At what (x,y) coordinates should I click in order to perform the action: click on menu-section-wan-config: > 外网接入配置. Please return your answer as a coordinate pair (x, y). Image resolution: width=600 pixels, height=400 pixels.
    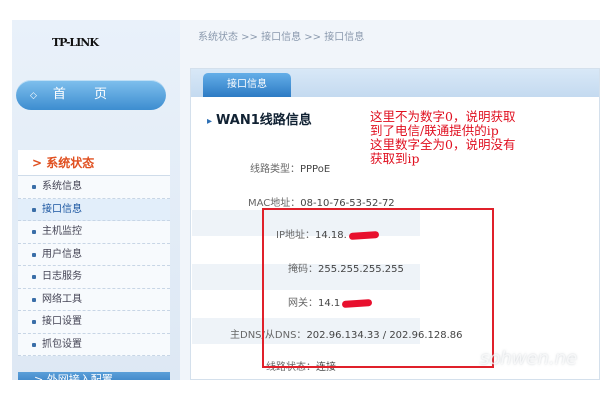
    Looking at the image, I should click on (94, 376).